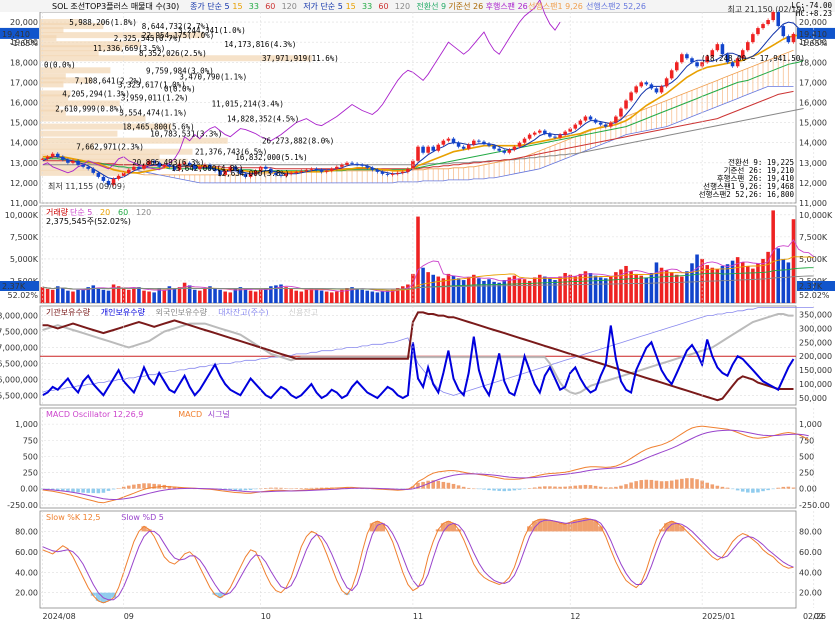 Image resolution: width=835 pixels, height=623 pixels. What do you see at coordinates (123, 312) in the screenshot?
I see `investor-legend-item: 개인보유수량` at bounding box center [123, 312].